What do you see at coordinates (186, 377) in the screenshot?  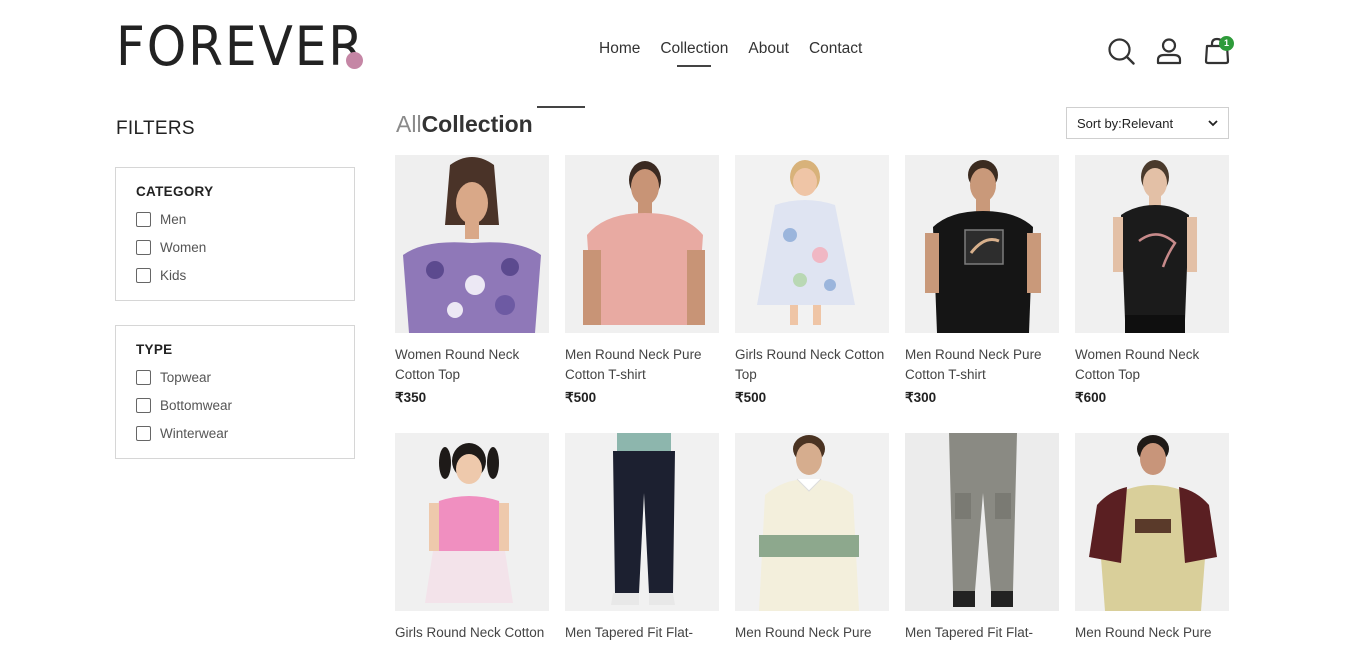 I see `filter-label: Topwear` at bounding box center [186, 377].